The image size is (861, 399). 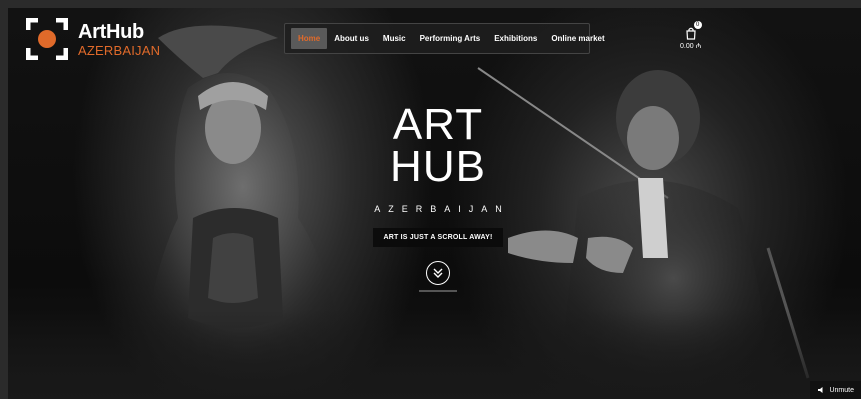 I want to click on hero-title-line1: ART, so click(x=438, y=124).